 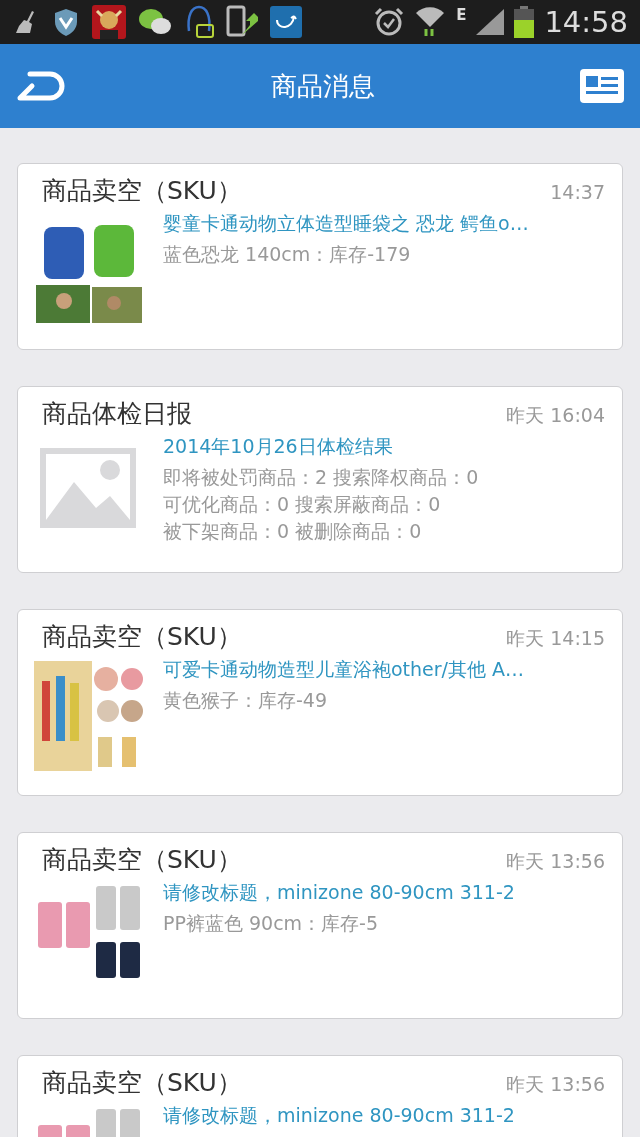 What do you see at coordinates (66, 22) in the screenshot?
I see `shield-icon` at bounding box center [66, 22].